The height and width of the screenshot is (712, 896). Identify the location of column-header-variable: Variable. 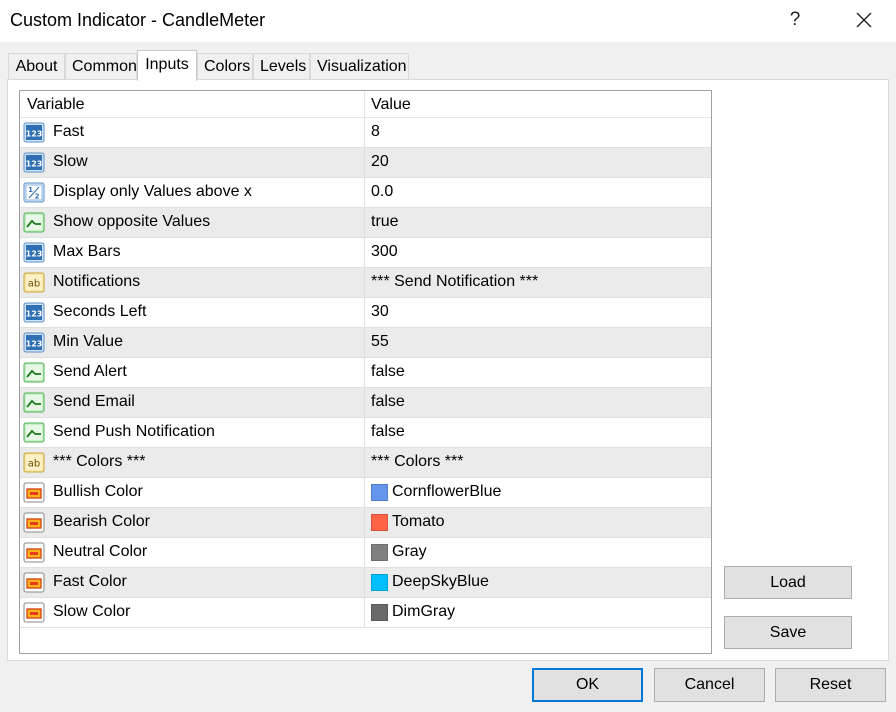
(192, 104).